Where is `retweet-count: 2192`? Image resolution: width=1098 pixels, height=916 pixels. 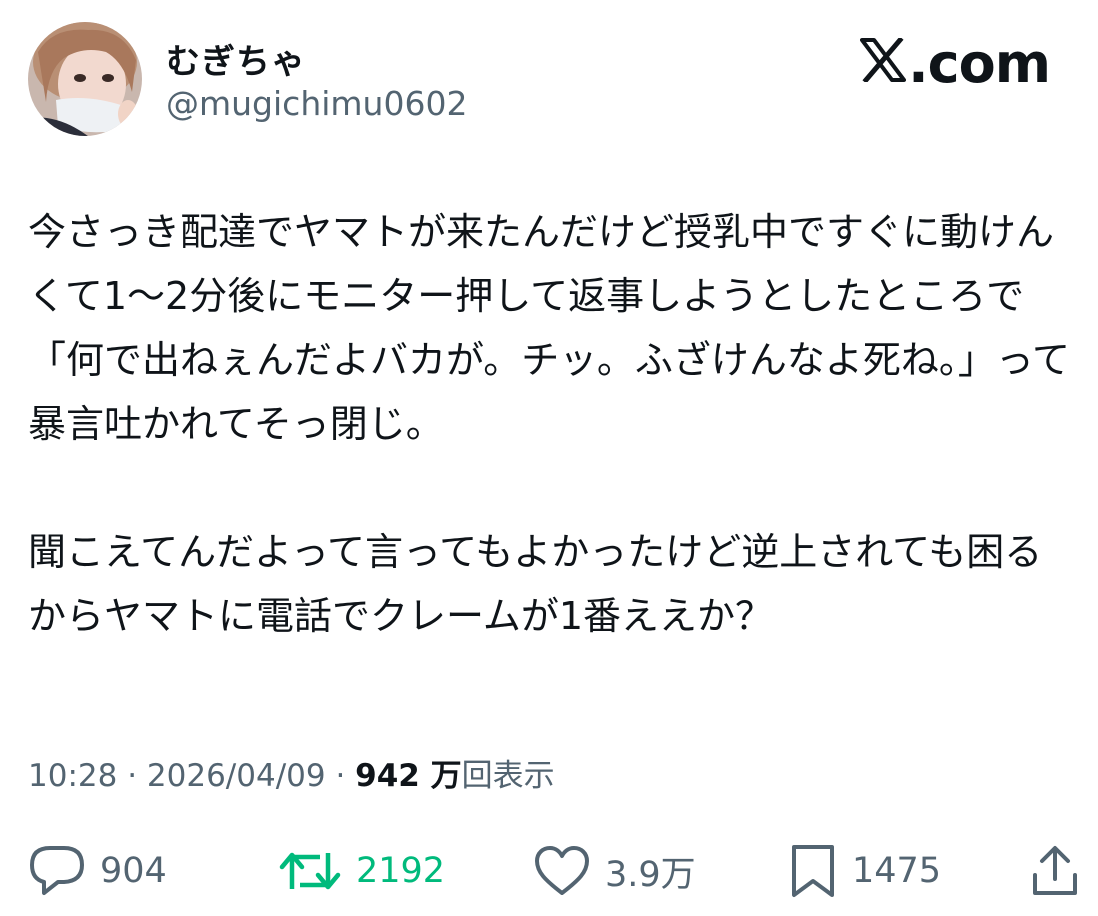
retweet-count: 2192 is located at coordinates (401, 871).